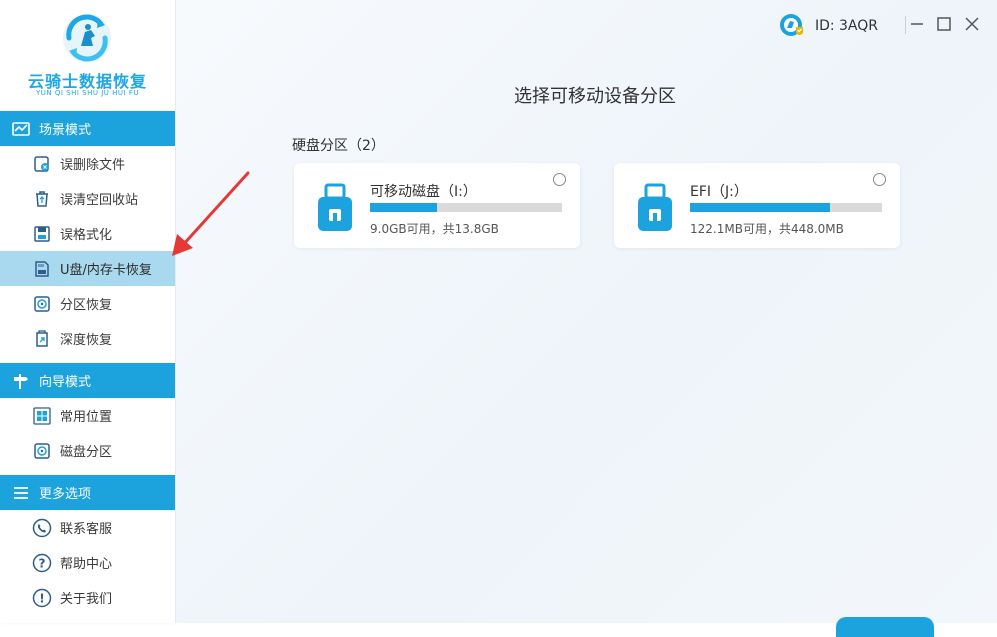  I want to click on close-icon, so click(972, 24).